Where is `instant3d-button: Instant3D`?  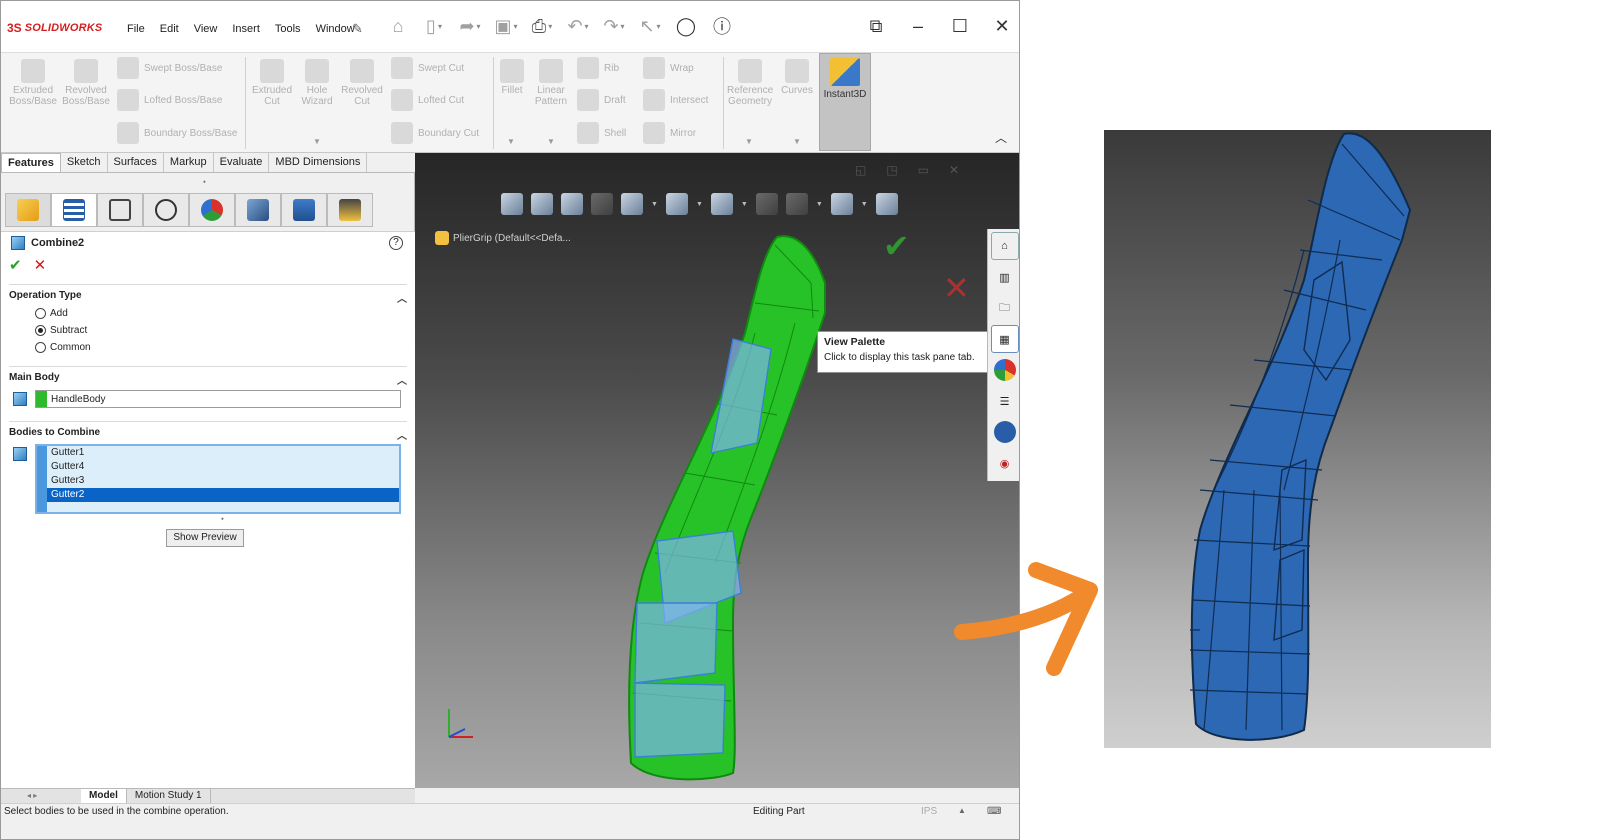 instant3d-button: Instant3D is located at coordinates (845, 102).